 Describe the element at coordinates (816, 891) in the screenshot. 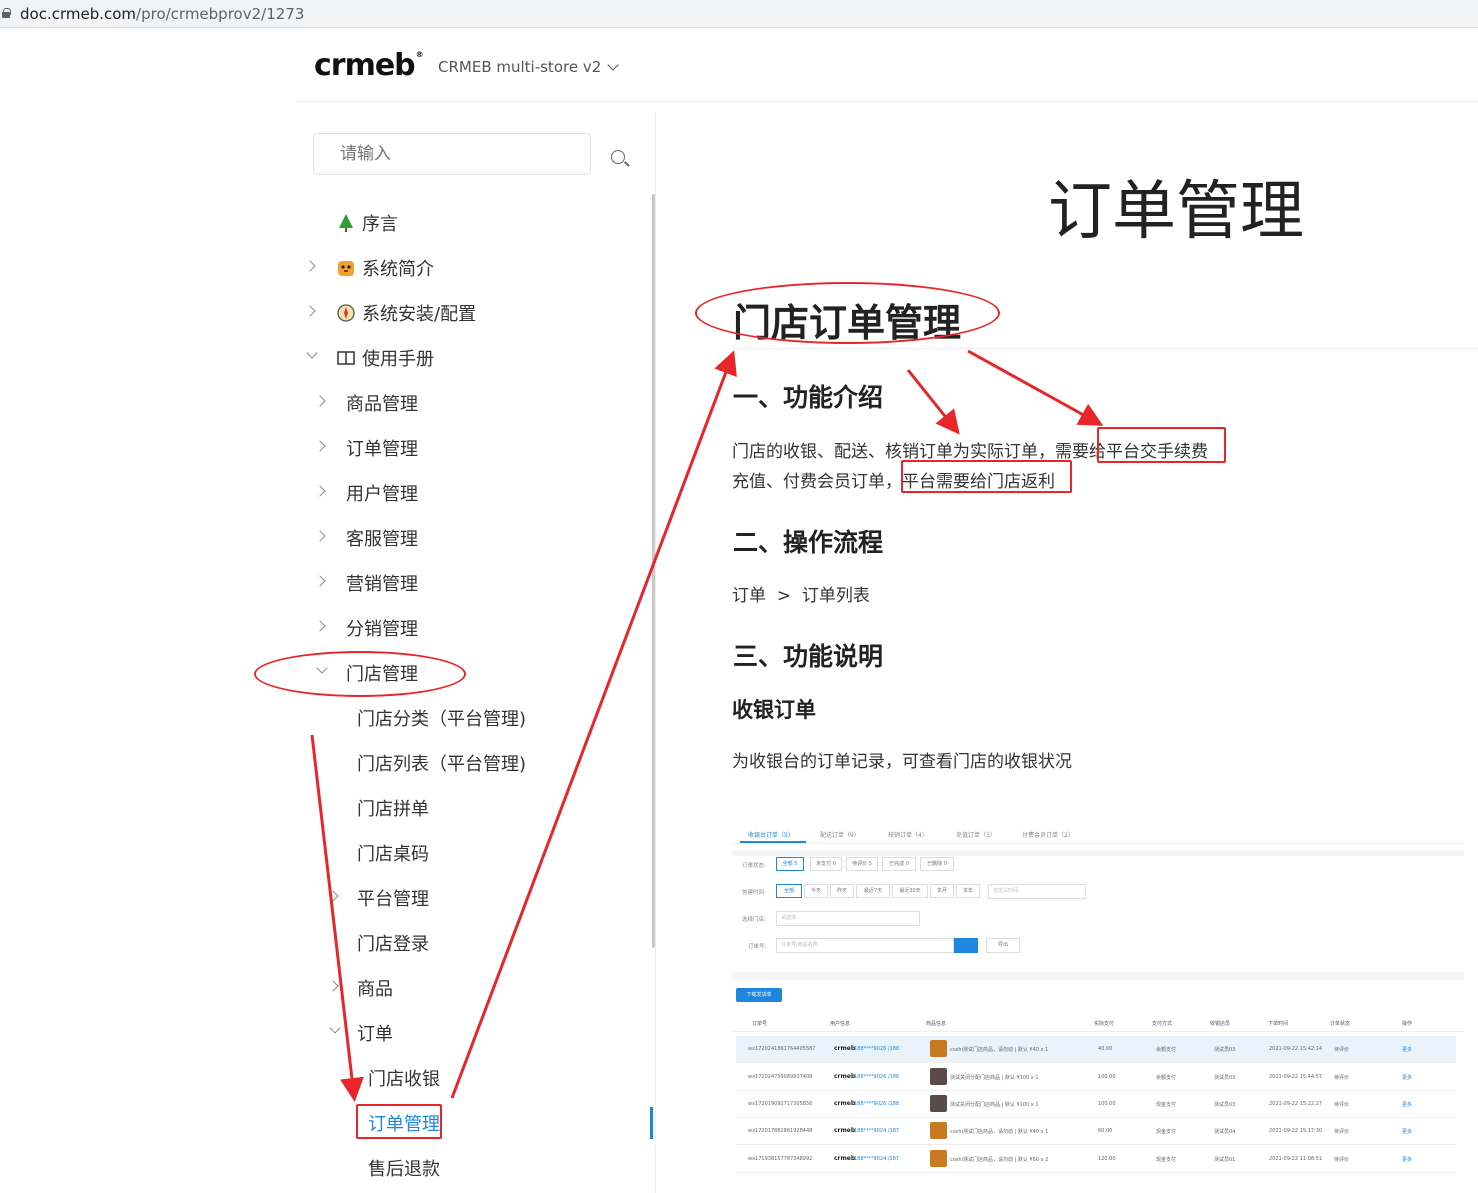

I see `time-today: 今天` at that location.